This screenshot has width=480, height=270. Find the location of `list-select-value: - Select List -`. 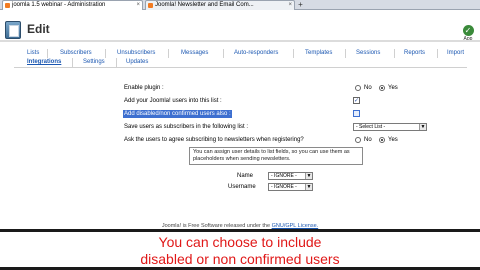

list-select-value: - Select List - is located at coordinates (371, 127).